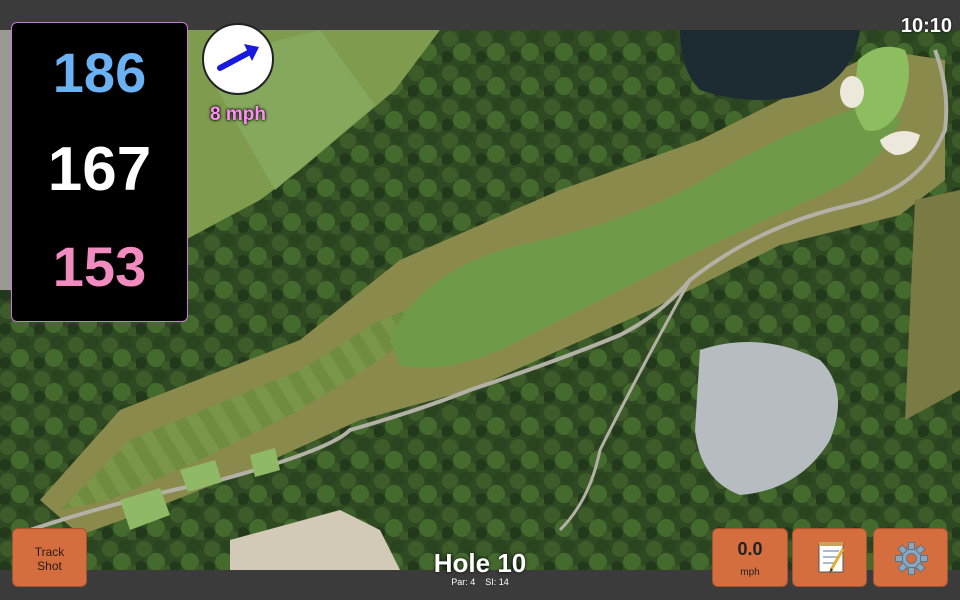 Image resolution: width=960 pixels, height=600 pixels. I want to click on speed-value: 0.0, so click(750, 549).